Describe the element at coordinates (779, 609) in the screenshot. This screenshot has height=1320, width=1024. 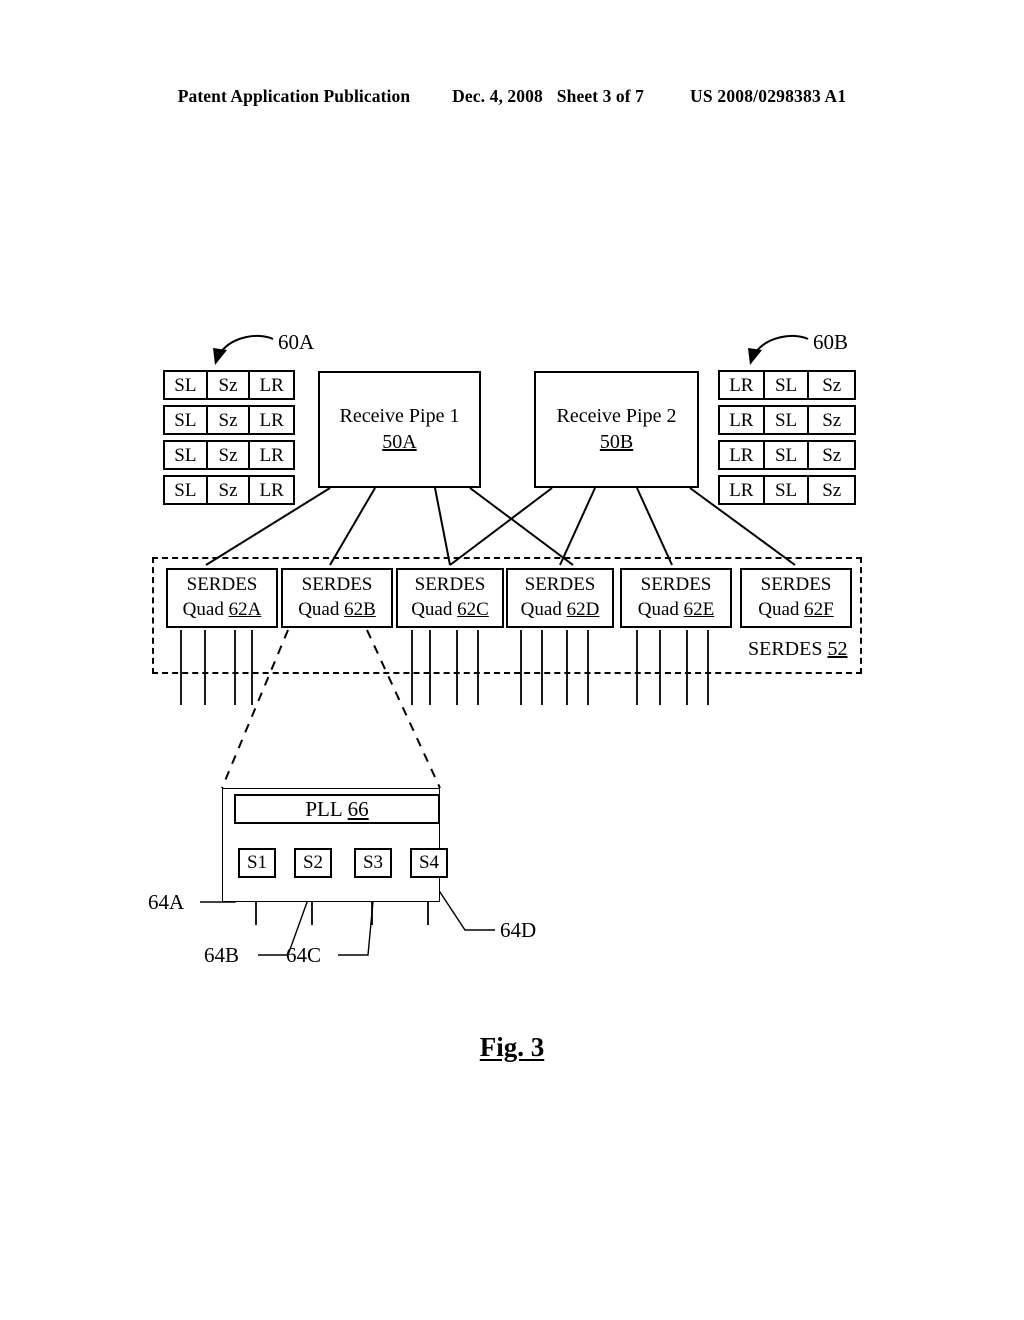
I see `serdes-quad-62f-line2: Quad` at that location.